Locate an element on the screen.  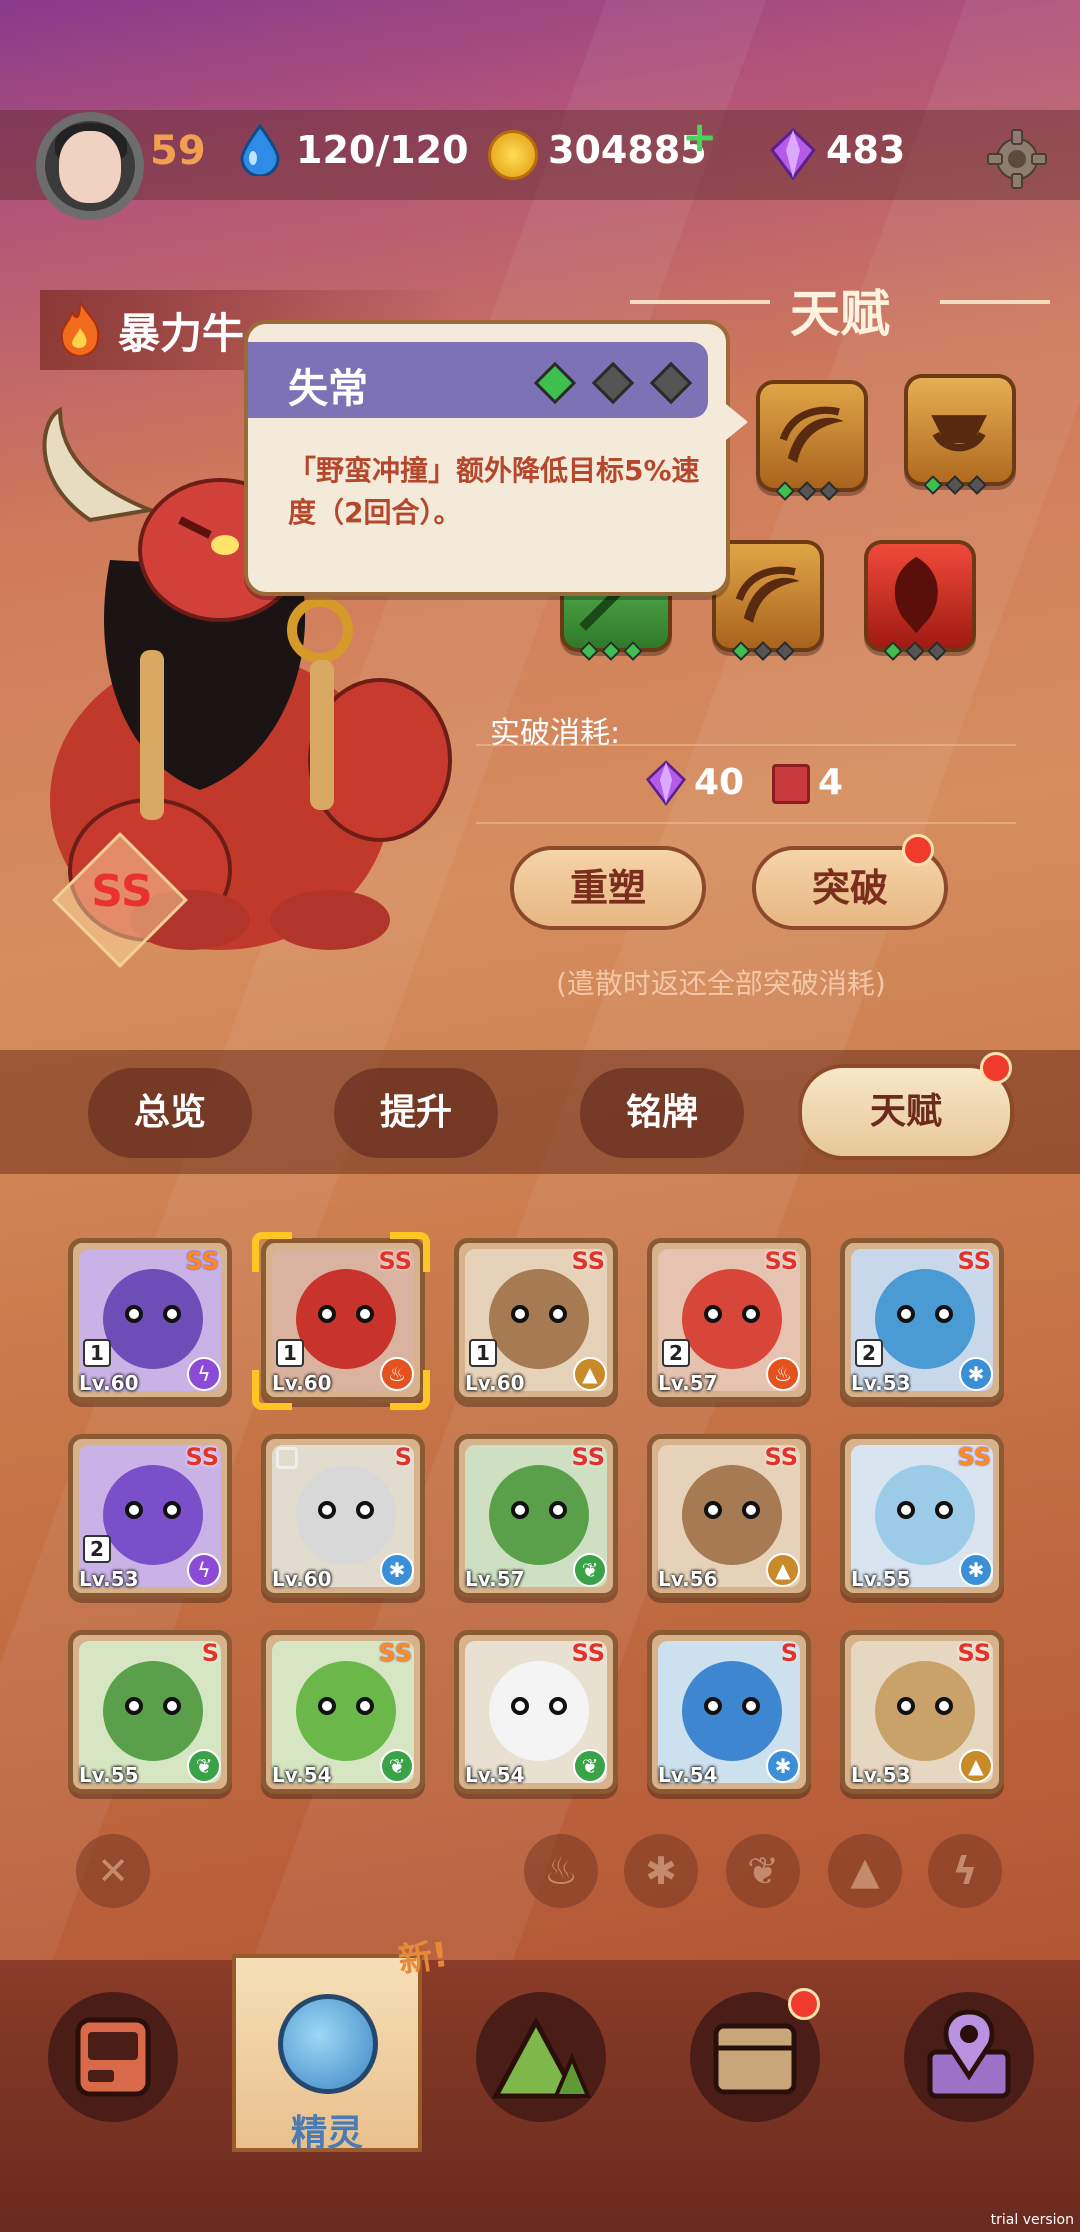
card-count-badge: 1 is located at coordinates (97, 1353).